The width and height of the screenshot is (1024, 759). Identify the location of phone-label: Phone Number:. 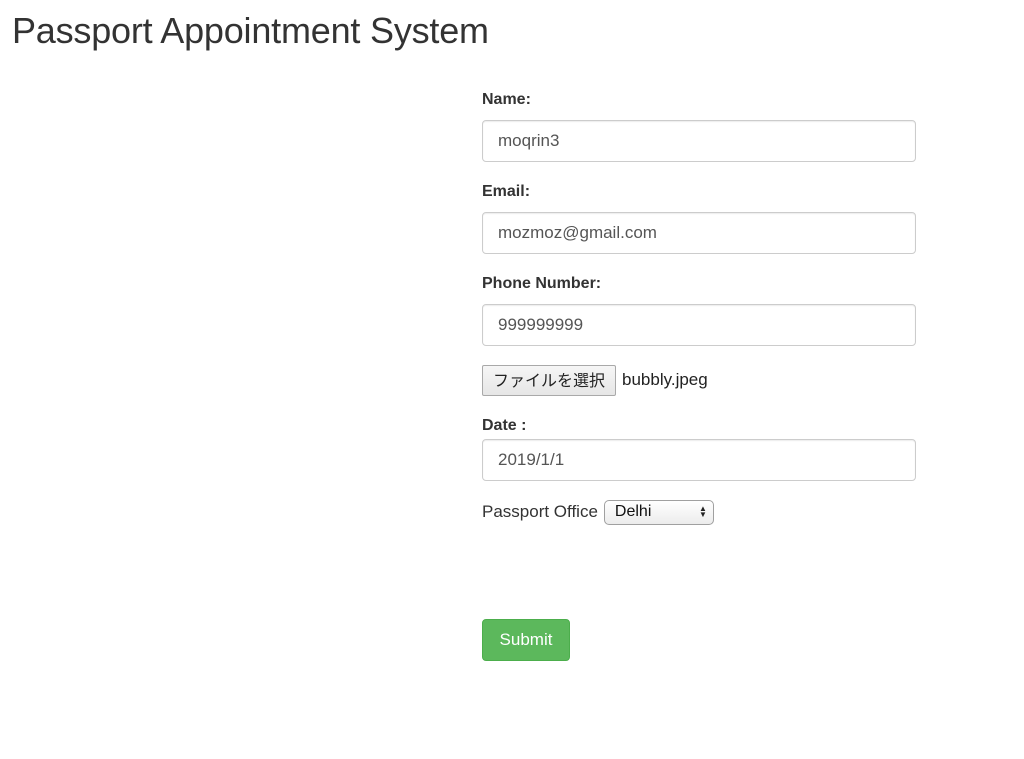
(542, 283).